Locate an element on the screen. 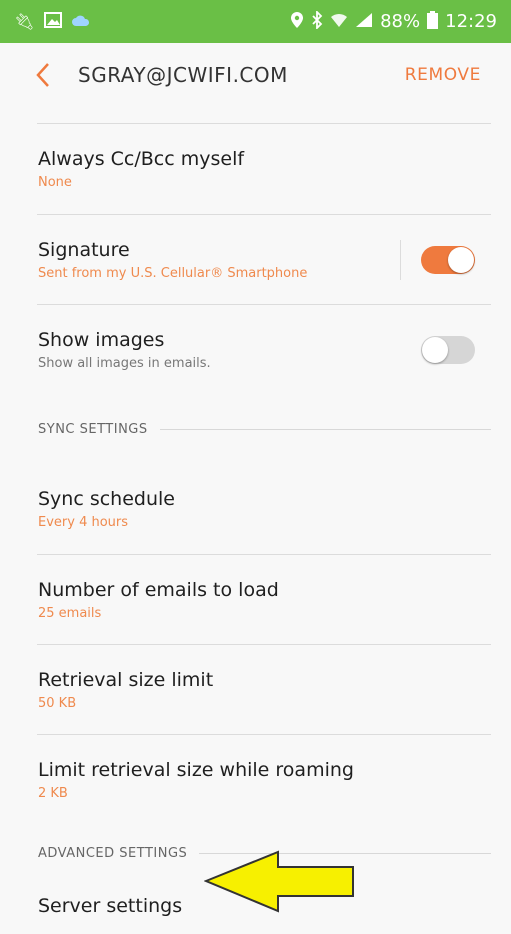  chevron-left-icon is located at coordinates (42, 75).